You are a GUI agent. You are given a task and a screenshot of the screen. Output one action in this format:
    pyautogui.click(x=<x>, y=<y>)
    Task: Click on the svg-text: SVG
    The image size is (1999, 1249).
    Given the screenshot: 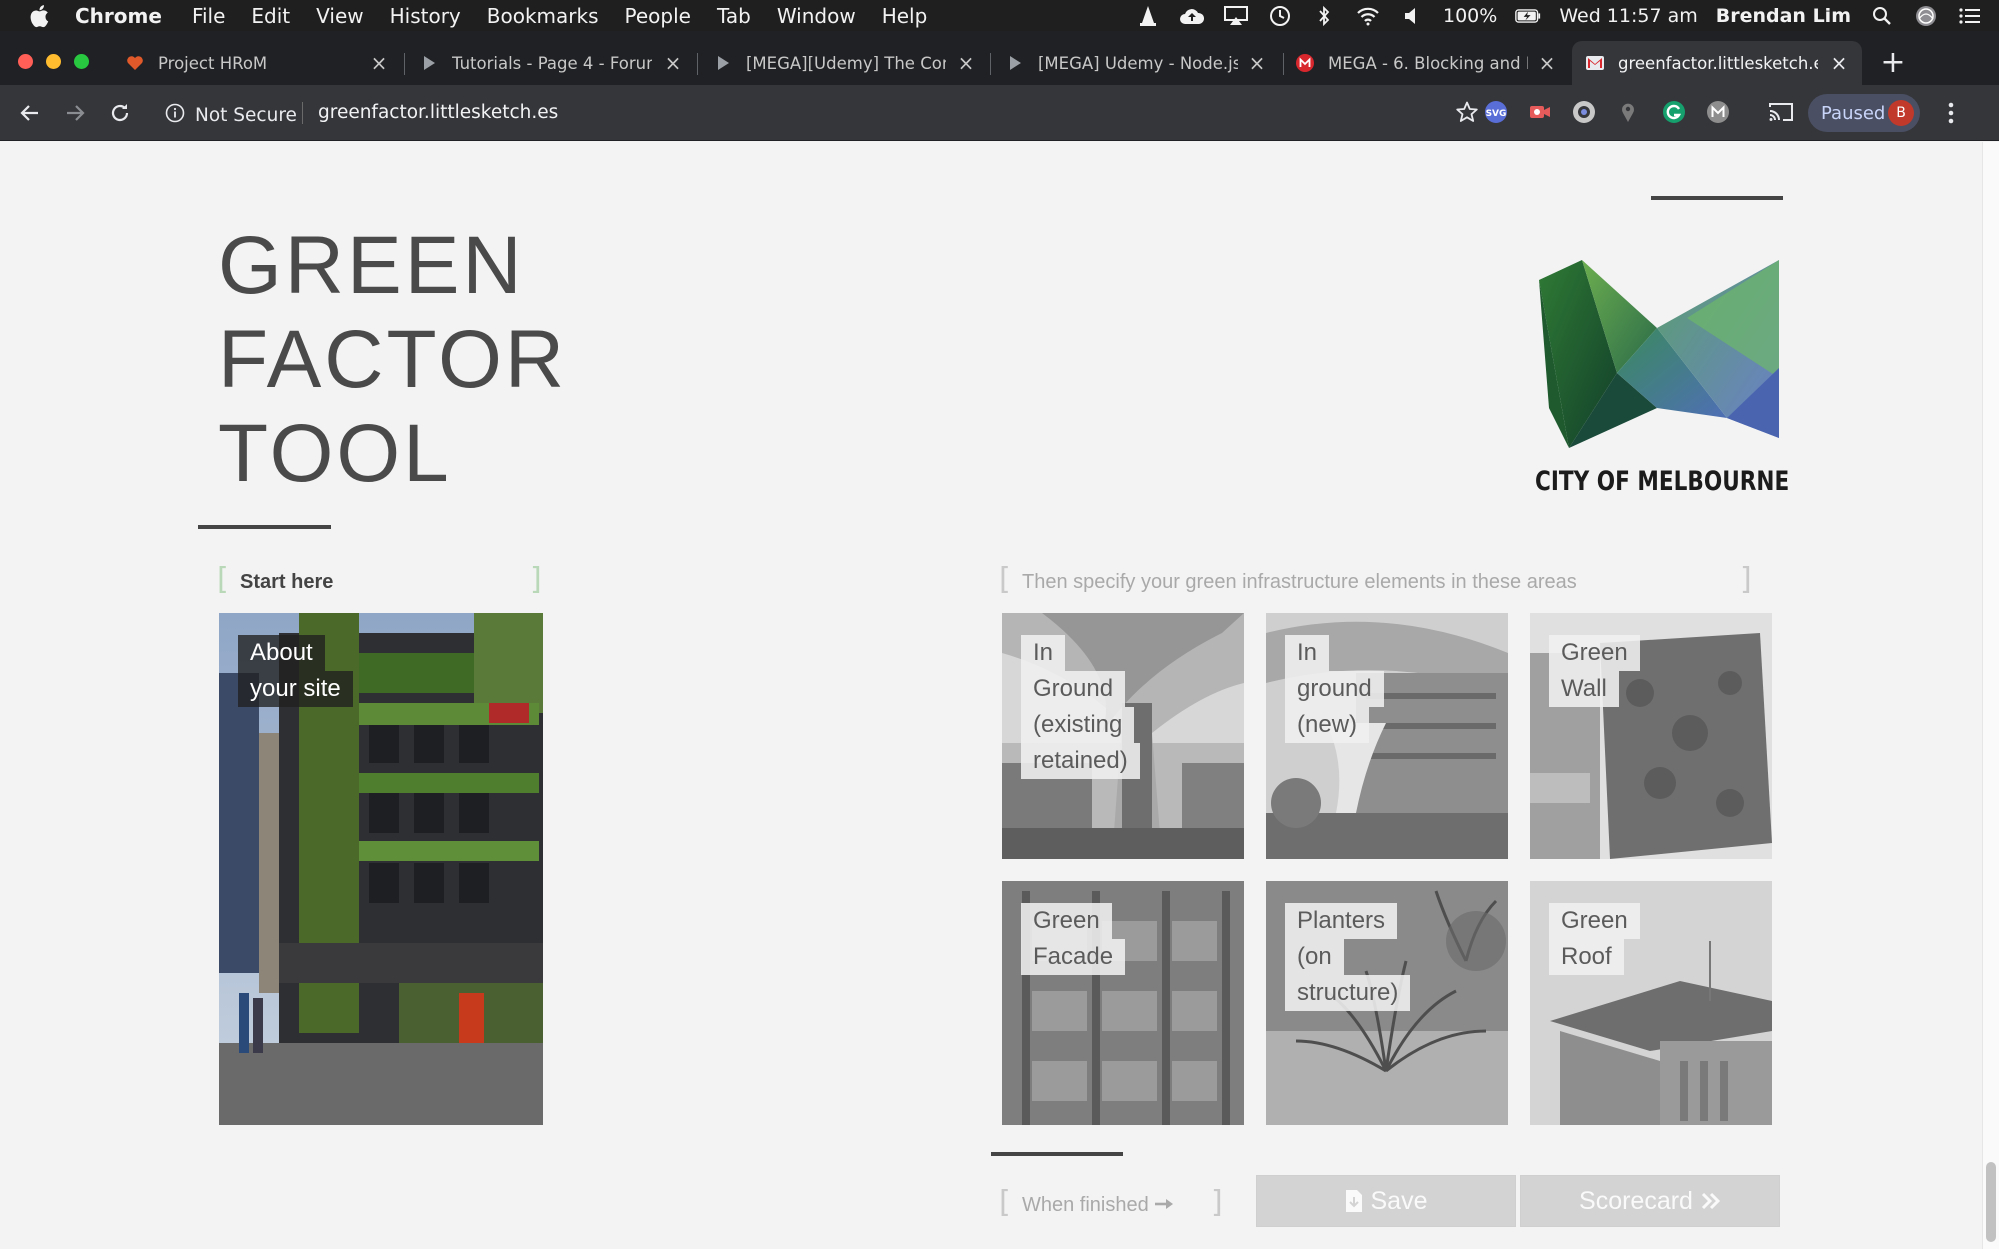 What is the action you would take?
    pyautogui.click(x=1496, y=114)
    